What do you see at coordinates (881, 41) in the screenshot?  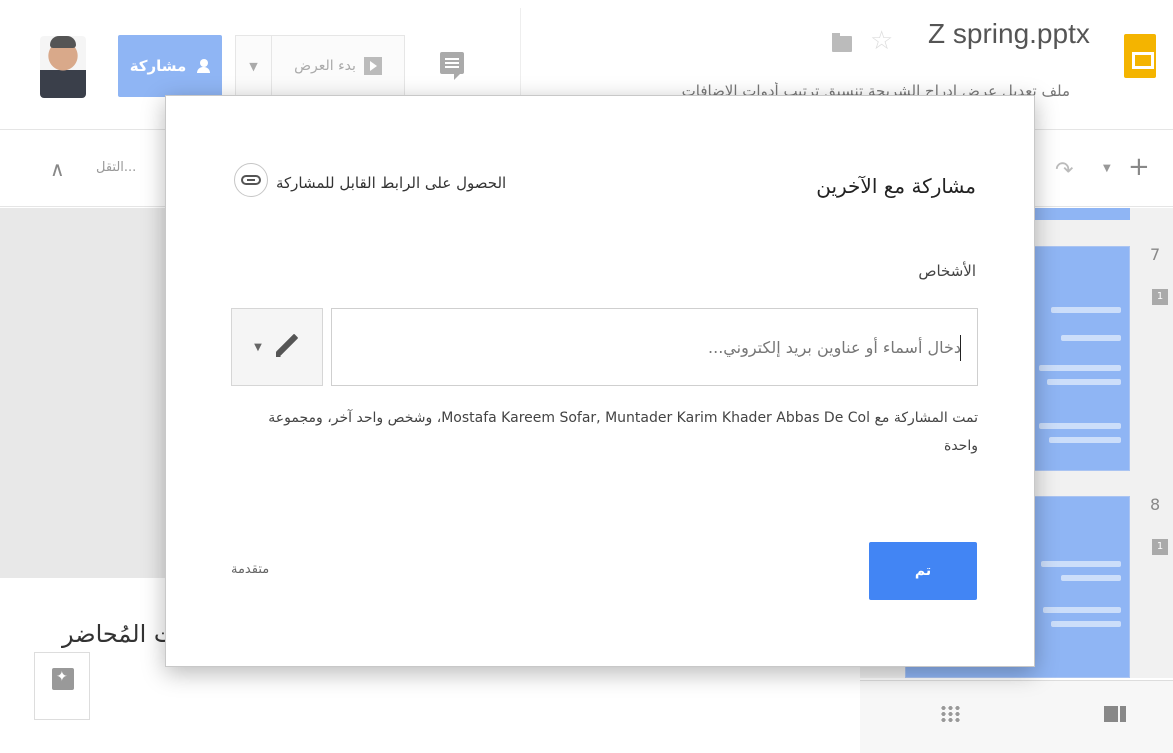 I see `star-icon: ☆` at bounding box center [881, 41].